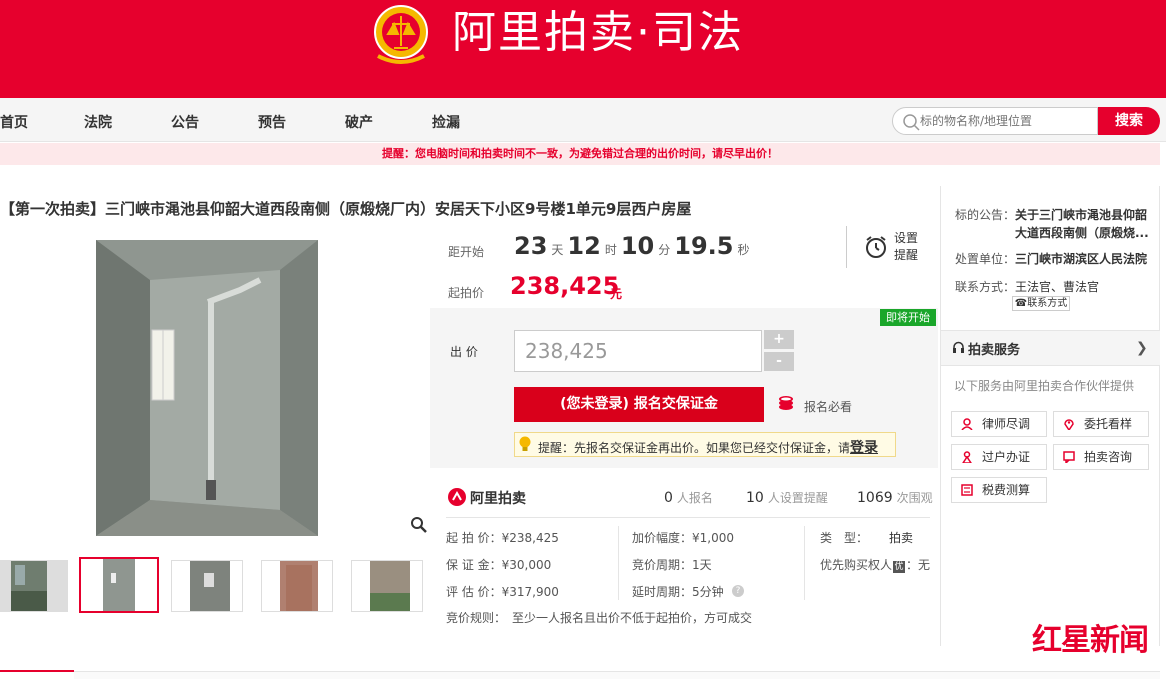  I want to click on detail-priority: 优先购买权人优：无, so click(875, 564).